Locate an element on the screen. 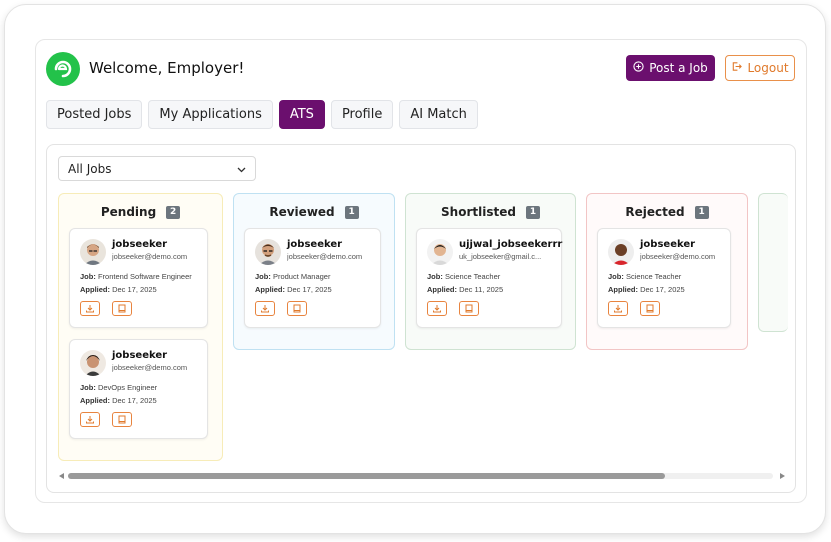 Image resolution: width=831 pixels, height=542 pixels. column-header: Shortlisted 1 is located at coordinates (490, 212).